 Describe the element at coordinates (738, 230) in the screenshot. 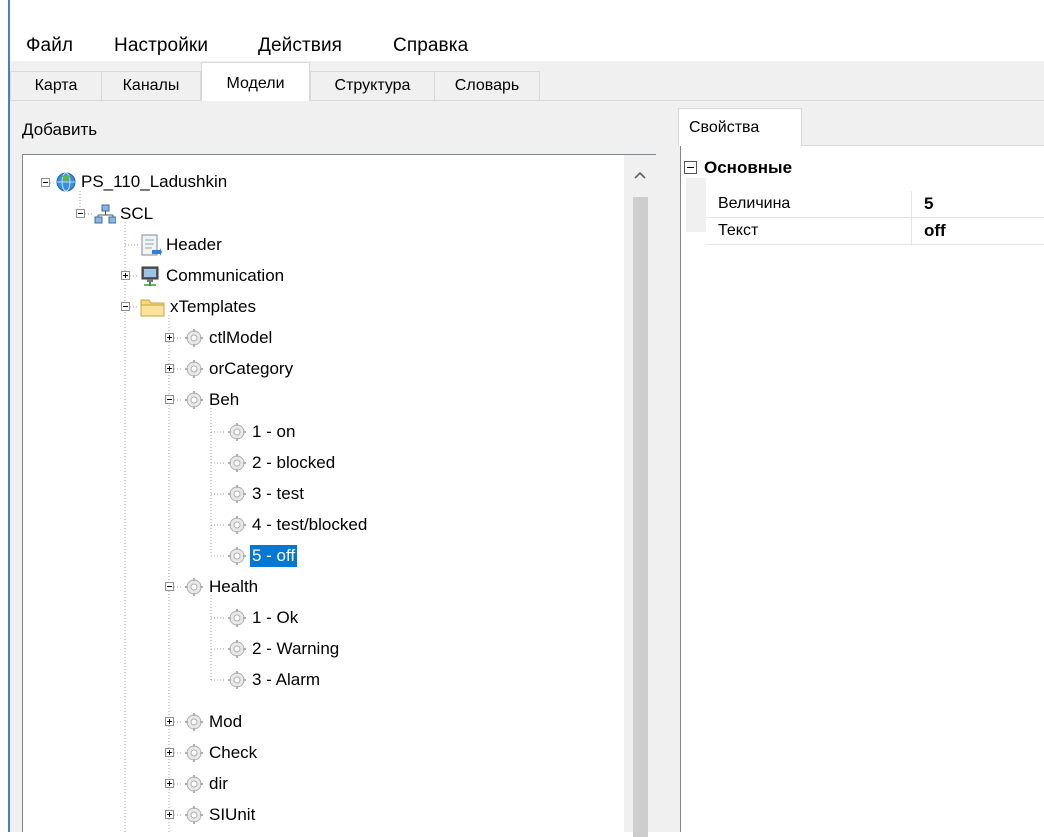

I see `property-name: Текст` at that location.